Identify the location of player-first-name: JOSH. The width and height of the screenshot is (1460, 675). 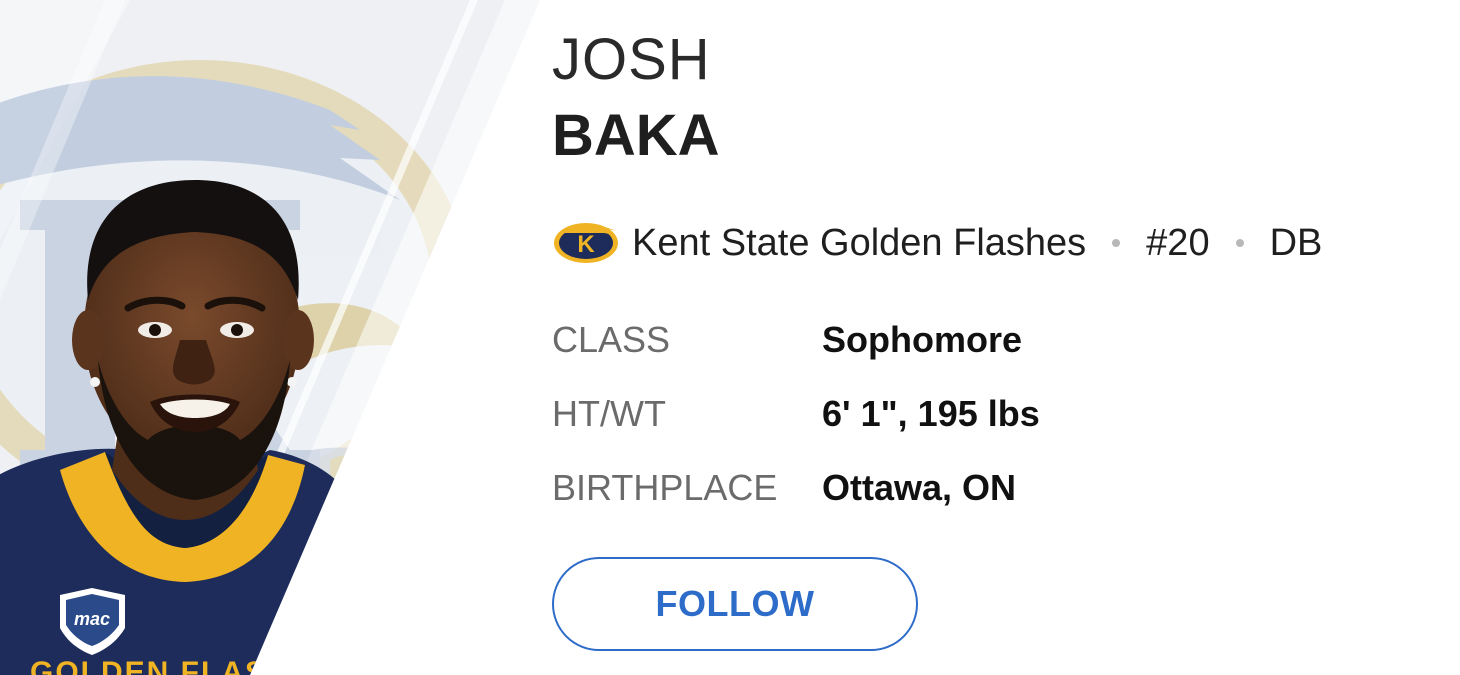
(631, 59).